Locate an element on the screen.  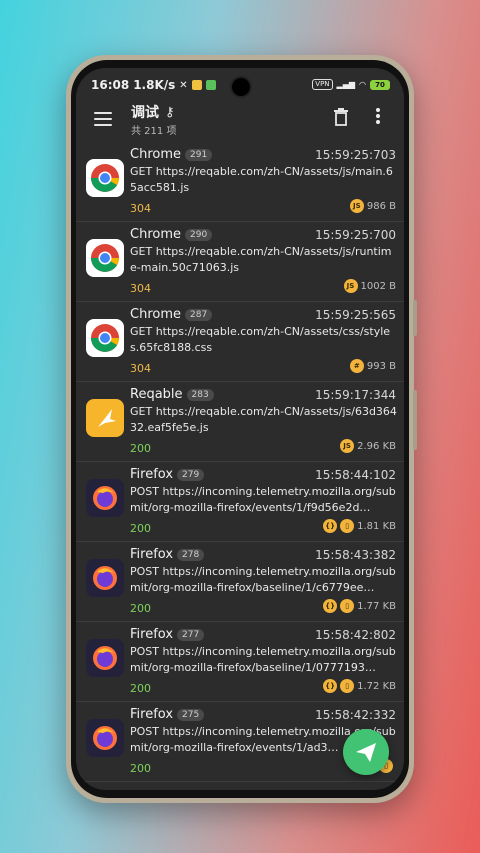
menu-icon is located at coordinates (103, 119).